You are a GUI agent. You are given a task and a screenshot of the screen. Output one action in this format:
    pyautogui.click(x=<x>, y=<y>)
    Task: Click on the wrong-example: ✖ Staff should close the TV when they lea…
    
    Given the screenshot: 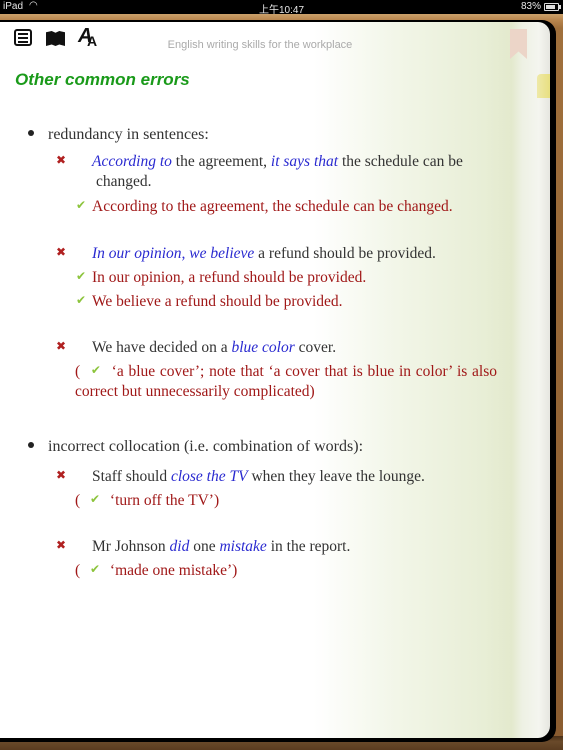 What is the action you would take?
    pyautogui.click(x=278, y=477)
    